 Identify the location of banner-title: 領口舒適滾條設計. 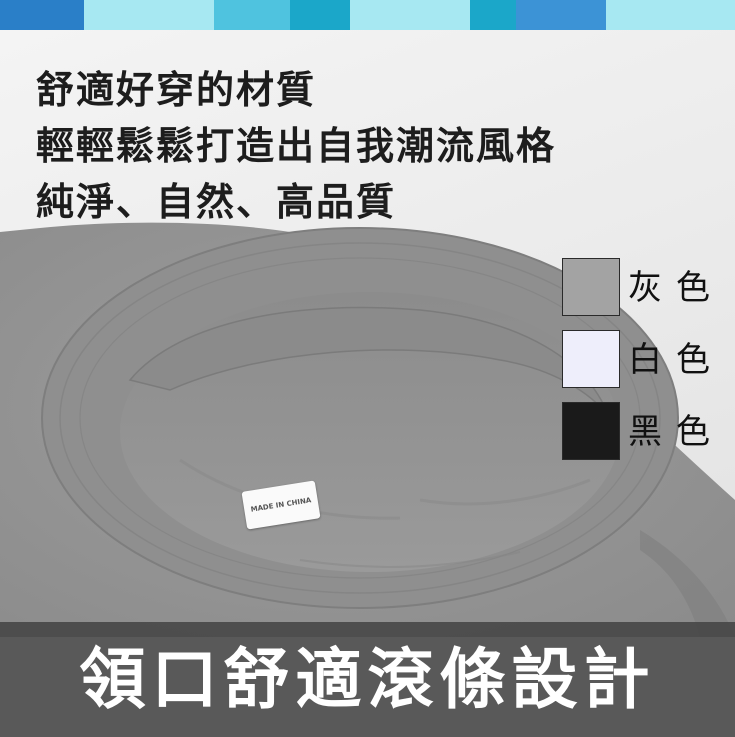
(367, 679).